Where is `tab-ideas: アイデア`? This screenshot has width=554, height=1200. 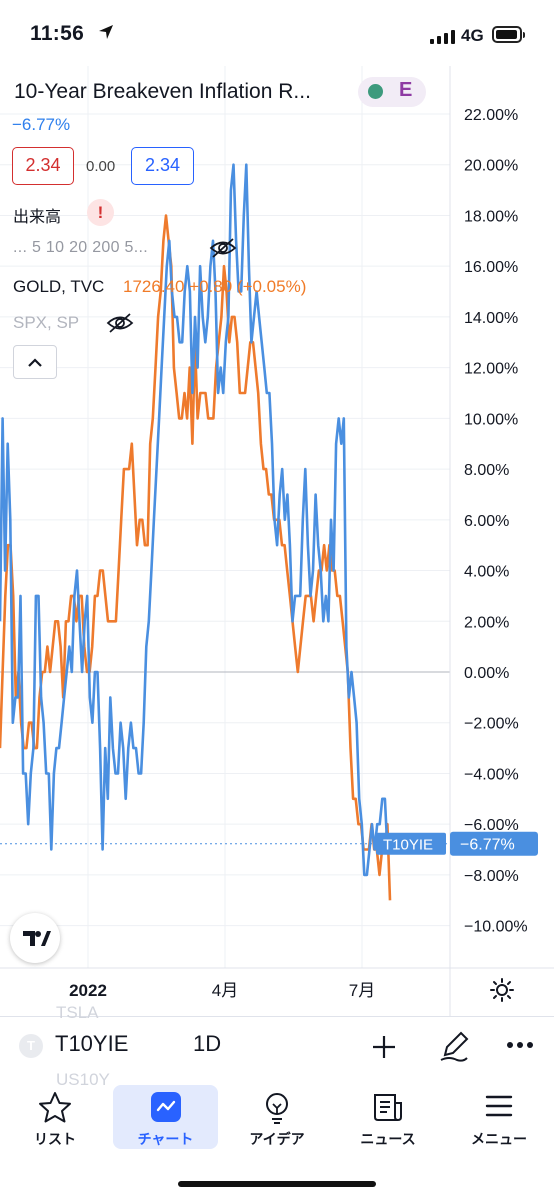
tab-ideas: アイデア is located at coordinates (277, 1117).